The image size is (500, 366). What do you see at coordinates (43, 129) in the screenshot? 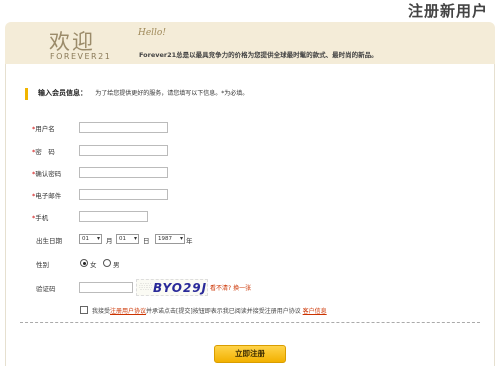
I see `username-label: *用户名` at bounding box center [43, 129].